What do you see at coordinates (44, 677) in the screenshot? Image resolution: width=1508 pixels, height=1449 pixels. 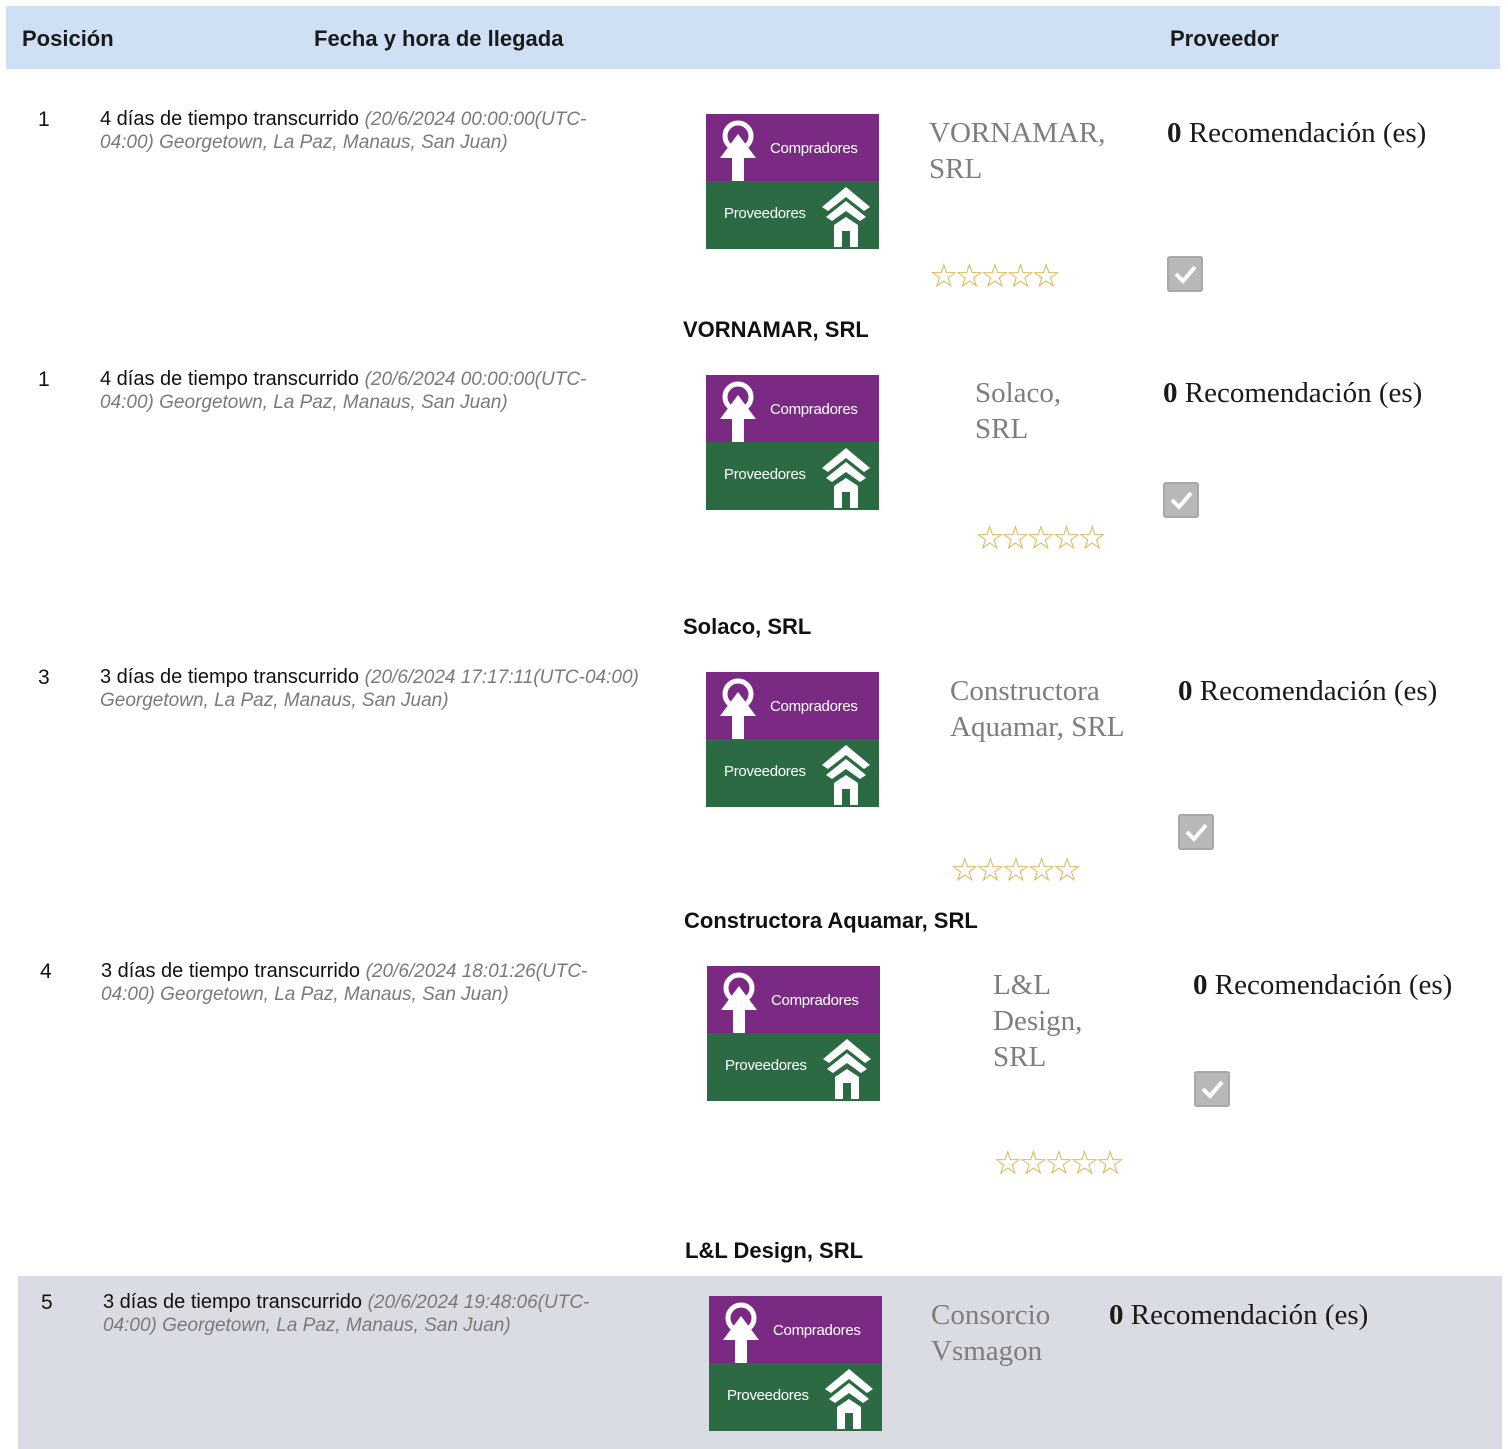 I see `row-position: 3` at bounding box center [44, 677].